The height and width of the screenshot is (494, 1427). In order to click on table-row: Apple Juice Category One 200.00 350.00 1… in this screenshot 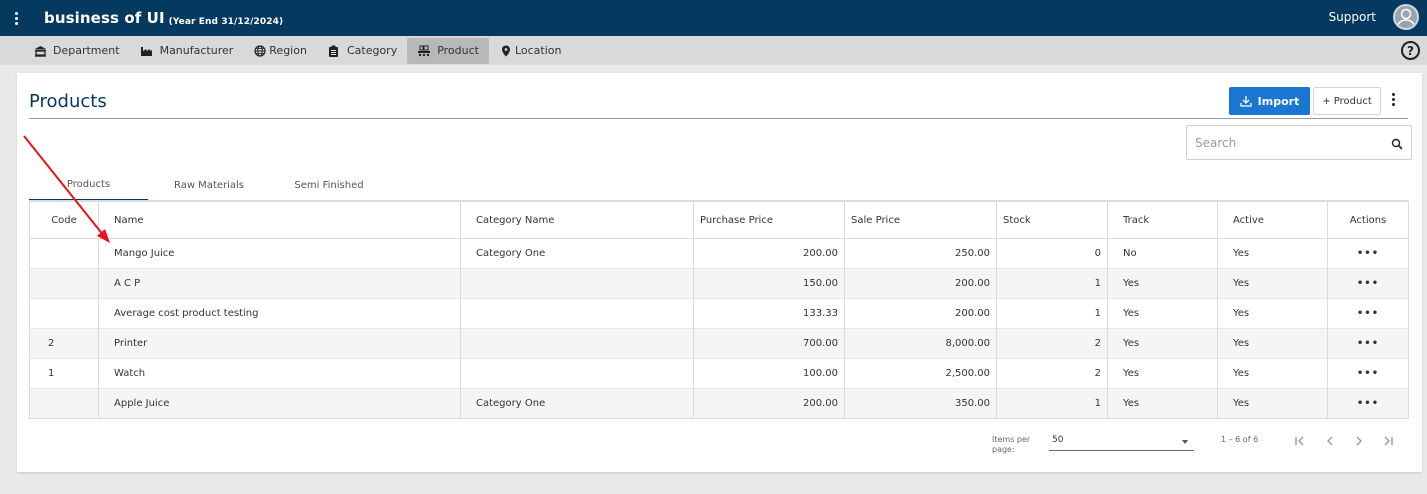, I will do `click(719, 403)`.